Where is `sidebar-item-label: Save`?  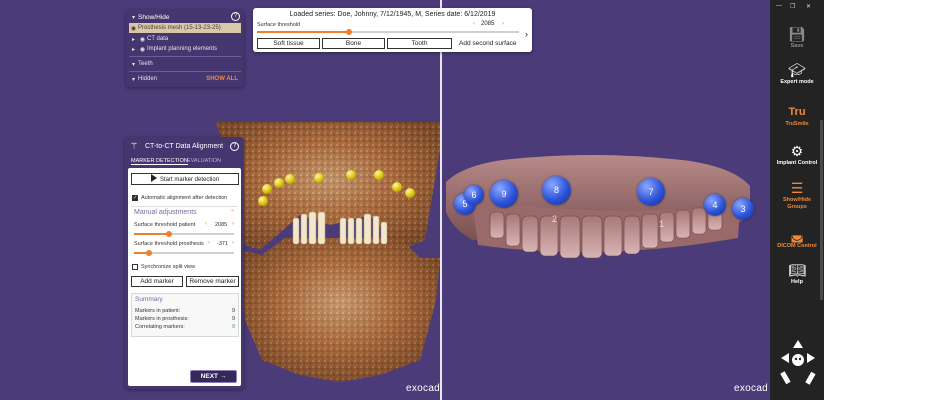 sidebar-item-label: Save is located at coordinates (797, 46).